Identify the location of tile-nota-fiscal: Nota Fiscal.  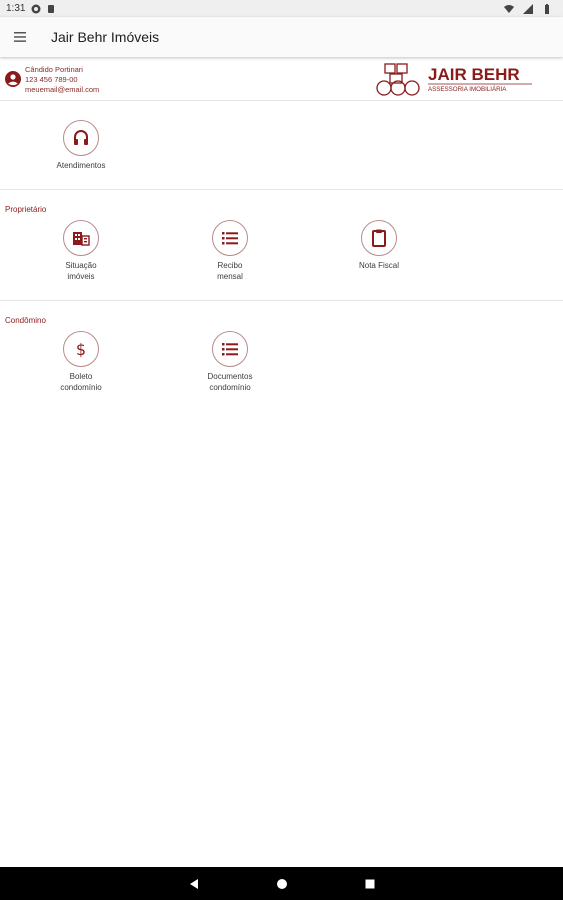
(379, 245).